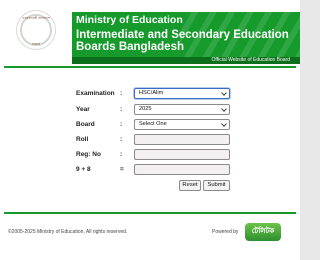 Image resolution: width=320 pixels, height=260 pixels. Describe the element at coordinates (36, 30) in the screenshot. I see `bangladesh-govt-seal-icon: গণপ্রজাতন্ত্রী বাংলাদেশ সরকার` at that location.